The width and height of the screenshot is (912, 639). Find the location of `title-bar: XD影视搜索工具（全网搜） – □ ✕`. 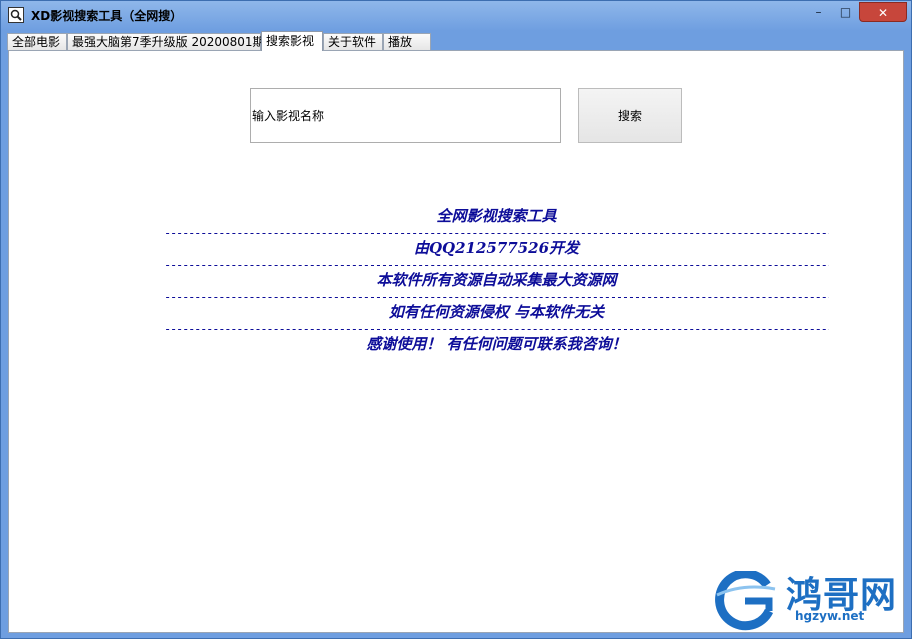

title-bar: XD影视搜索工具（全网搜） – □ ✕ is located at coordinates (456, 15).